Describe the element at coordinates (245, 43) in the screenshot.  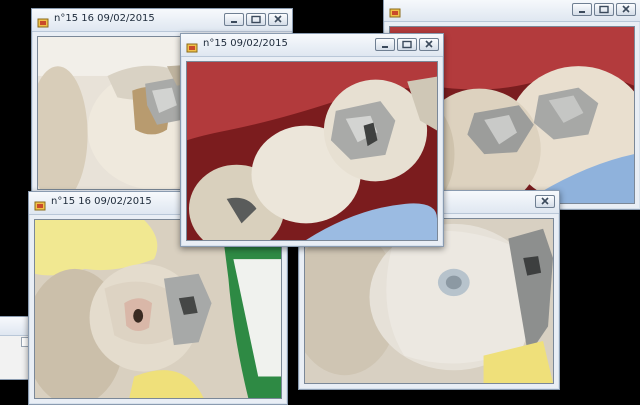
I see `window-title: n°15 09/02/2015` at that location.